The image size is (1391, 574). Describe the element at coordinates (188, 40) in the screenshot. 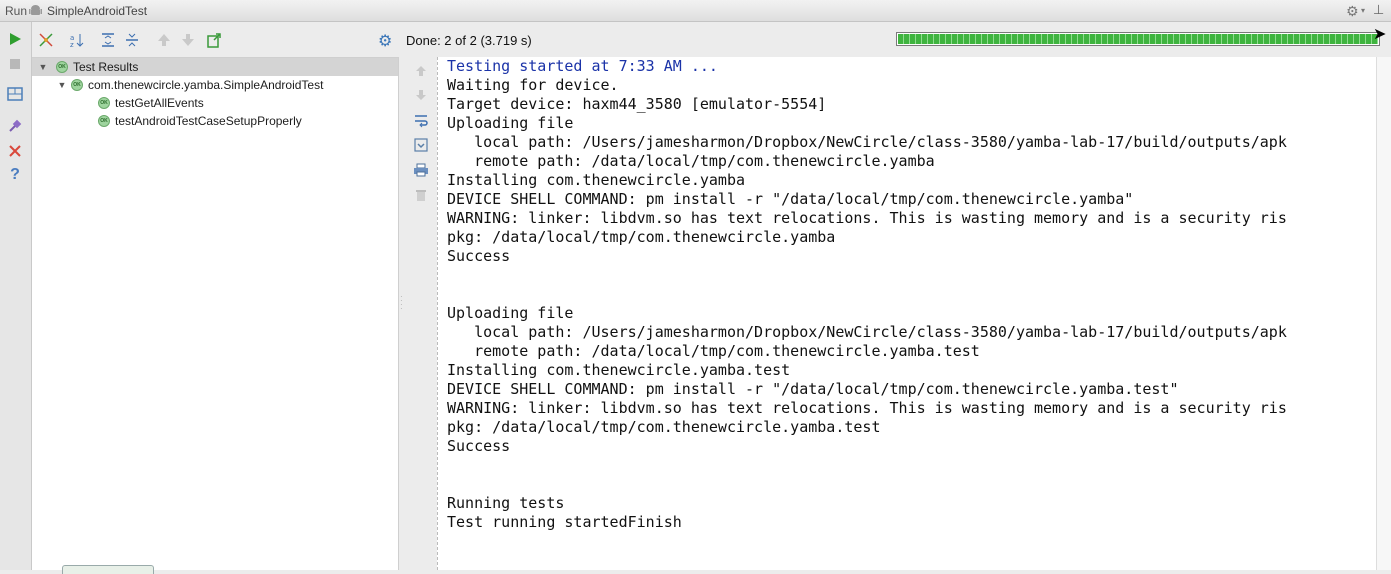

I see `next-icon` at that location.